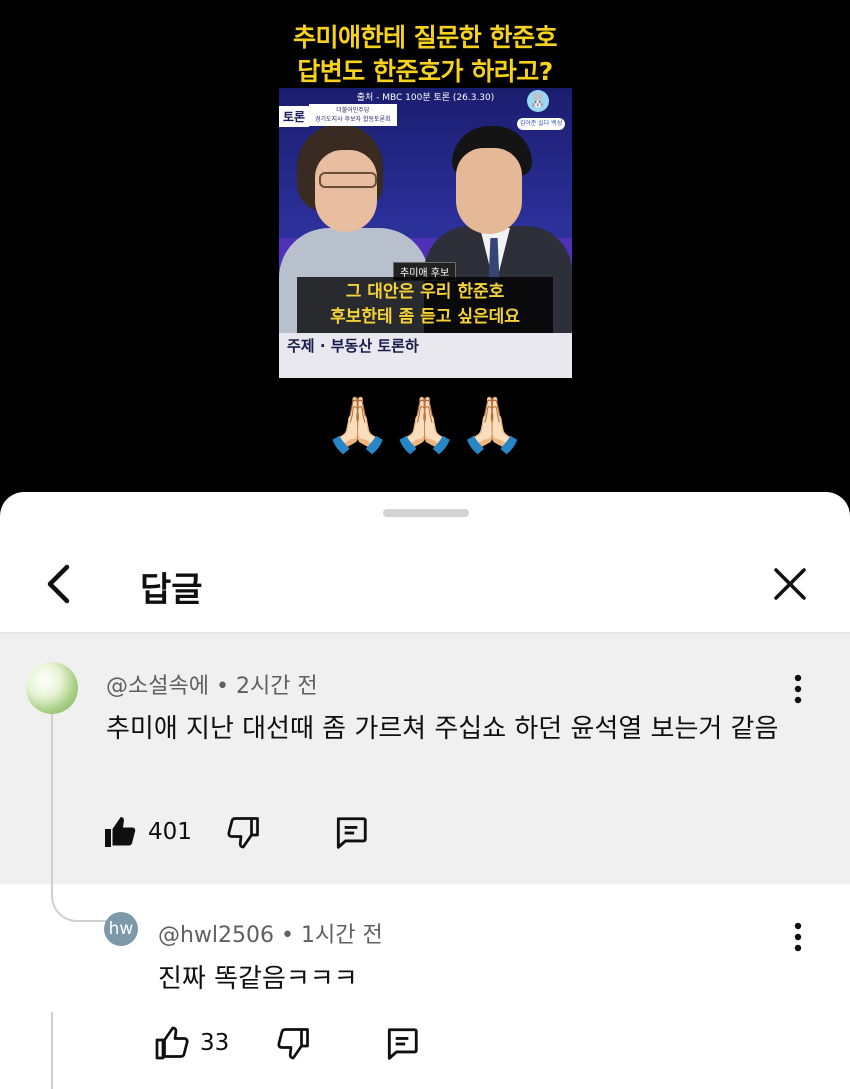  I want to click on comment-meta: @소설속에 • 2시간 전, so click(212, 684).